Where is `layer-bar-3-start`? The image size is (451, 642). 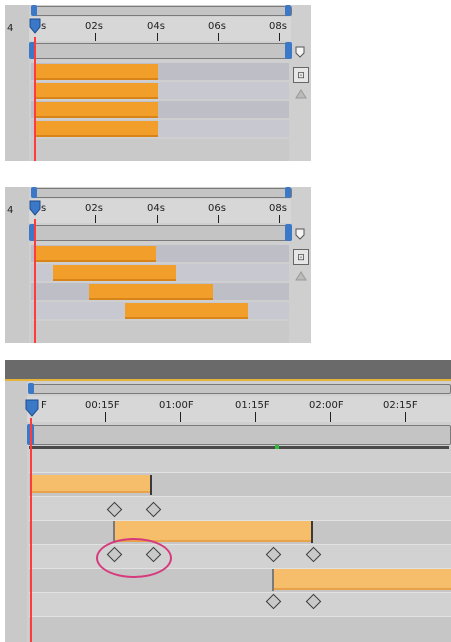
layer-bar-3-start is located at coordinates (273, 580).